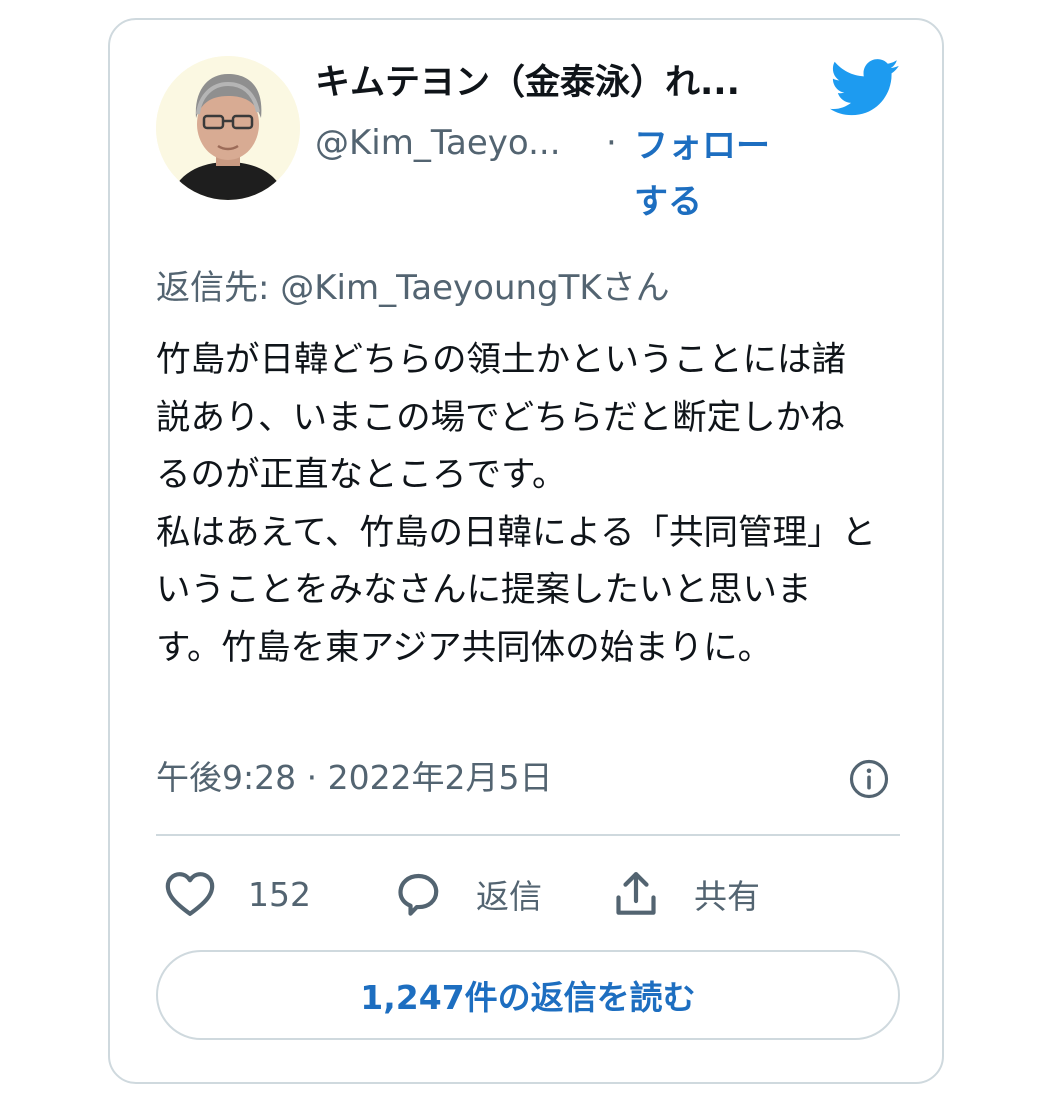 This screenshot has height=1114, width=1055. I want to click on avatar-photo, so click(228, 128).